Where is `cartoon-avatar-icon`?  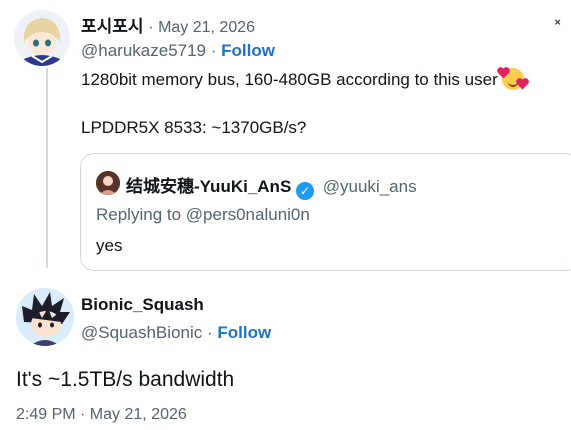 cartoon-avatar-icon is located at coordinates (45, 317).